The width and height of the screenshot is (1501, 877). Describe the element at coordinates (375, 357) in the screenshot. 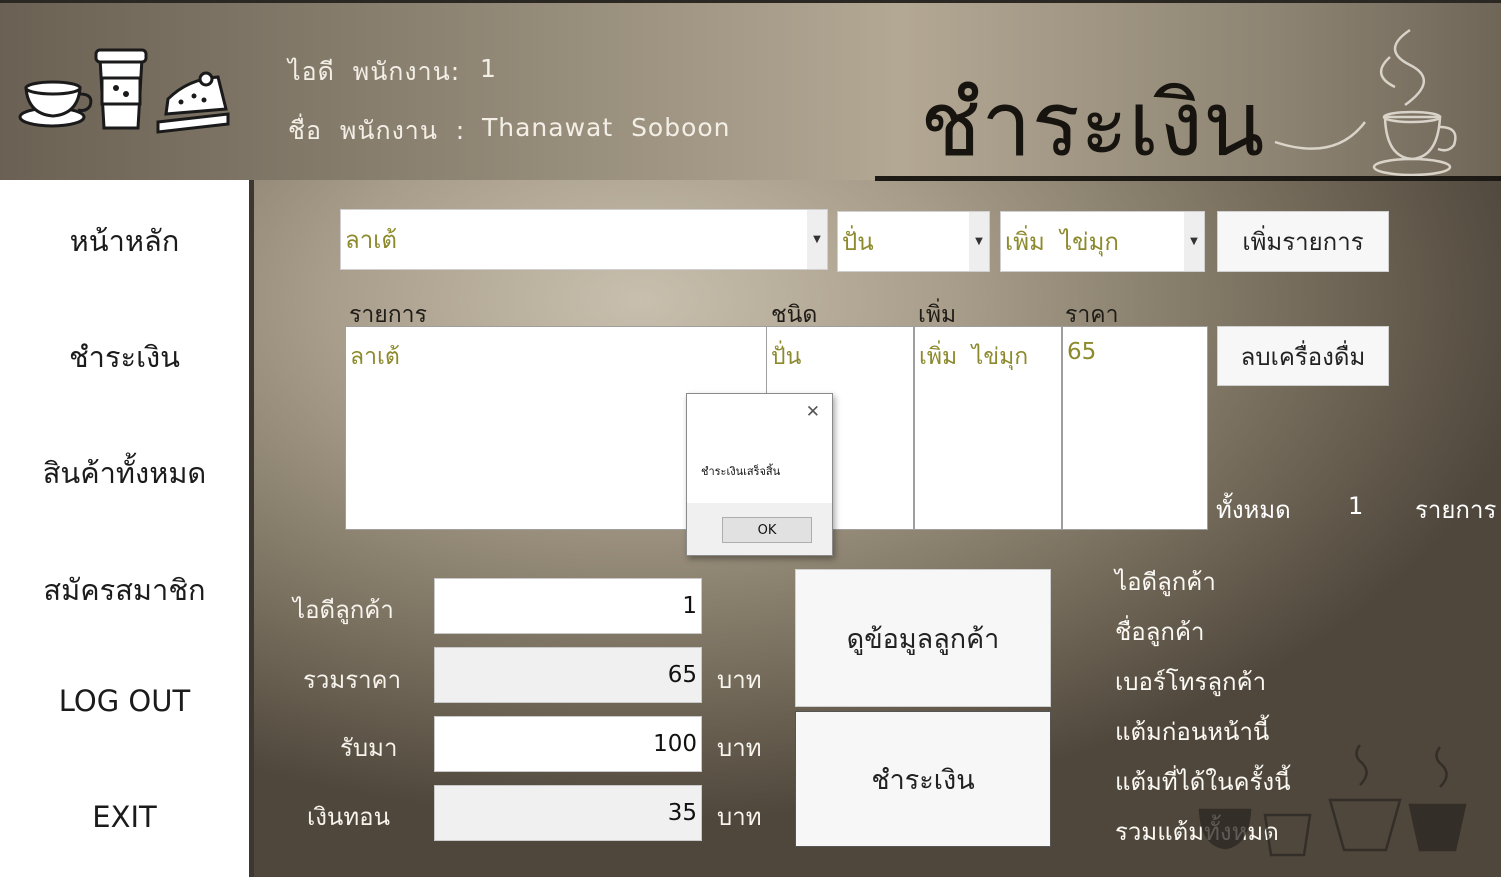

I see `list-item: ลาเต้` at that location.